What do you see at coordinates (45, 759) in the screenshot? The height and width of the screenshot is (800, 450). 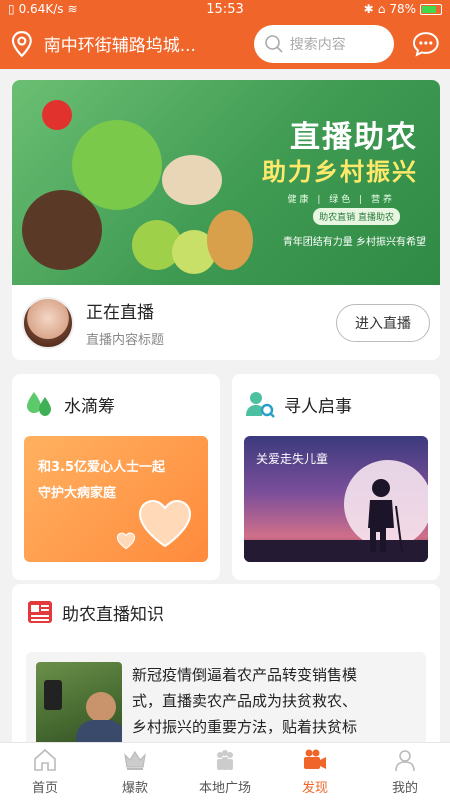 I see `home-icon` at bounding box center [45, 759].